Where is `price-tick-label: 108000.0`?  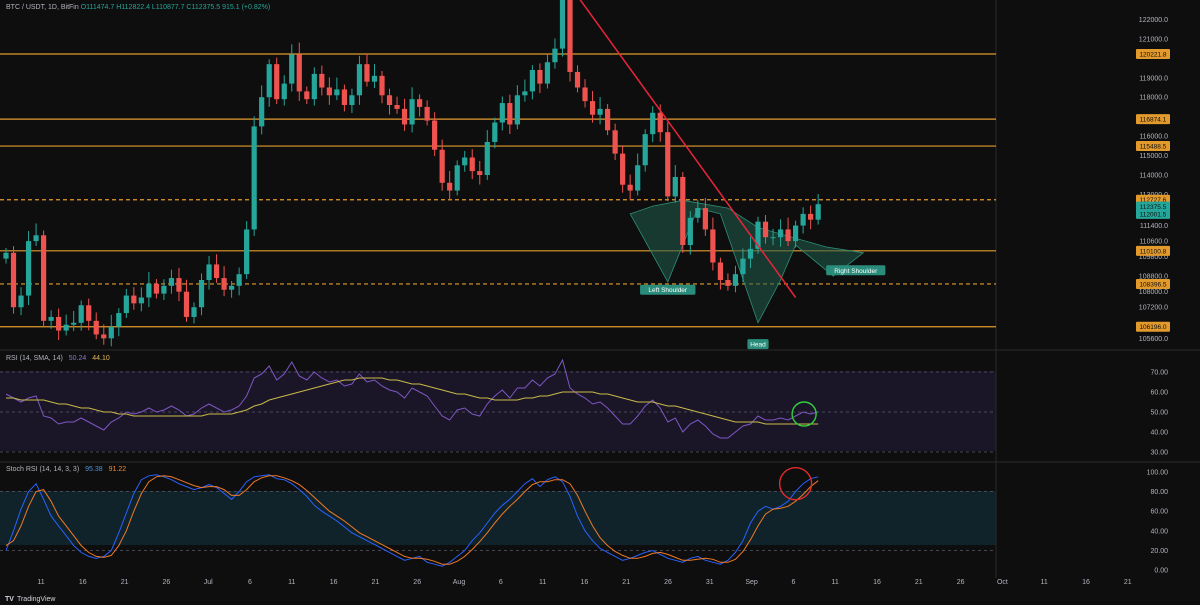
price-tick-label: 108000.0 is located at coordinates (1153, 292).